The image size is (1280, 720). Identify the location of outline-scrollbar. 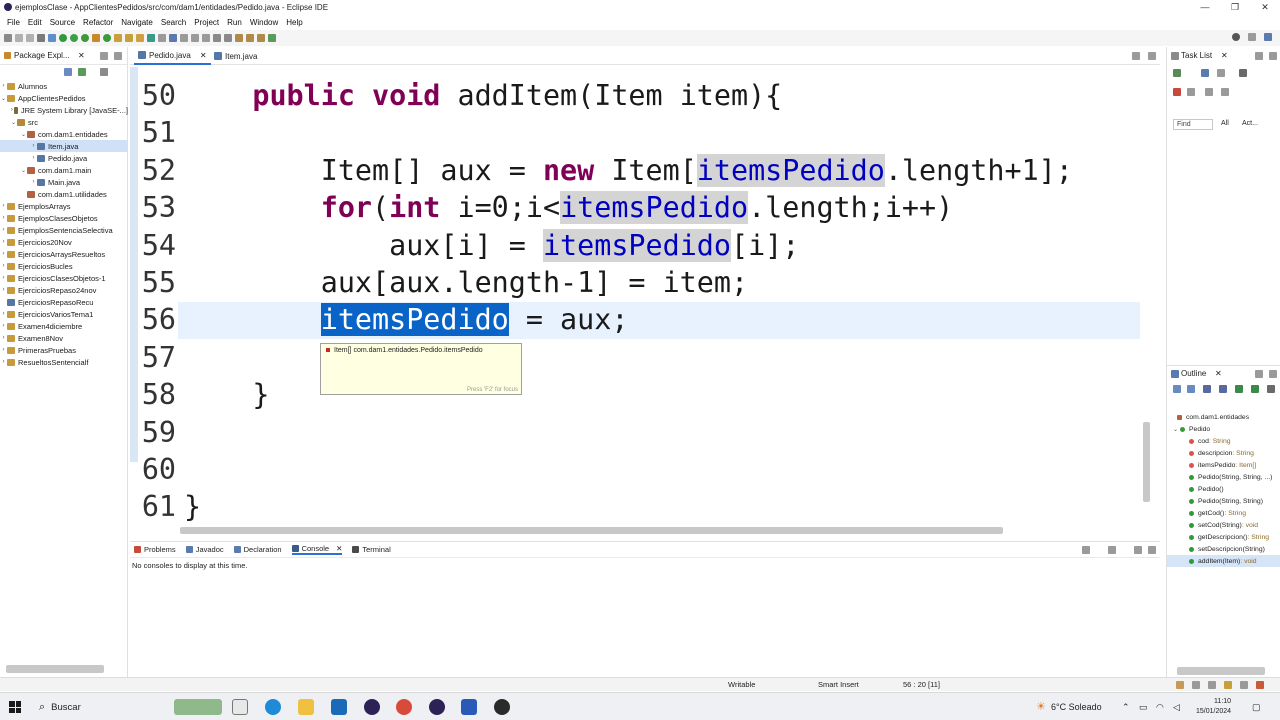
(1221, 671).